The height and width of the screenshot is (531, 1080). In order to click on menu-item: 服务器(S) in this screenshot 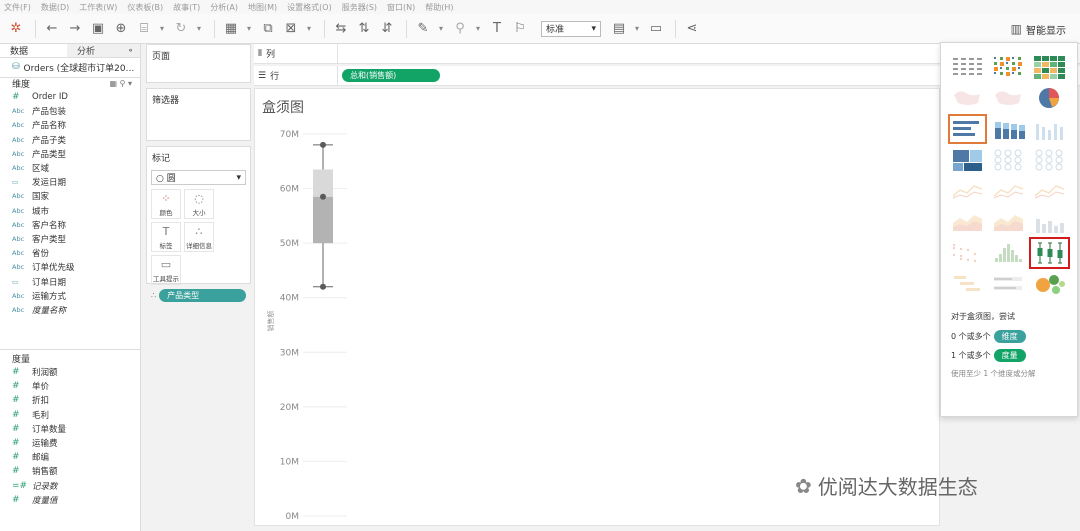, I will do `click(359, 7)`.